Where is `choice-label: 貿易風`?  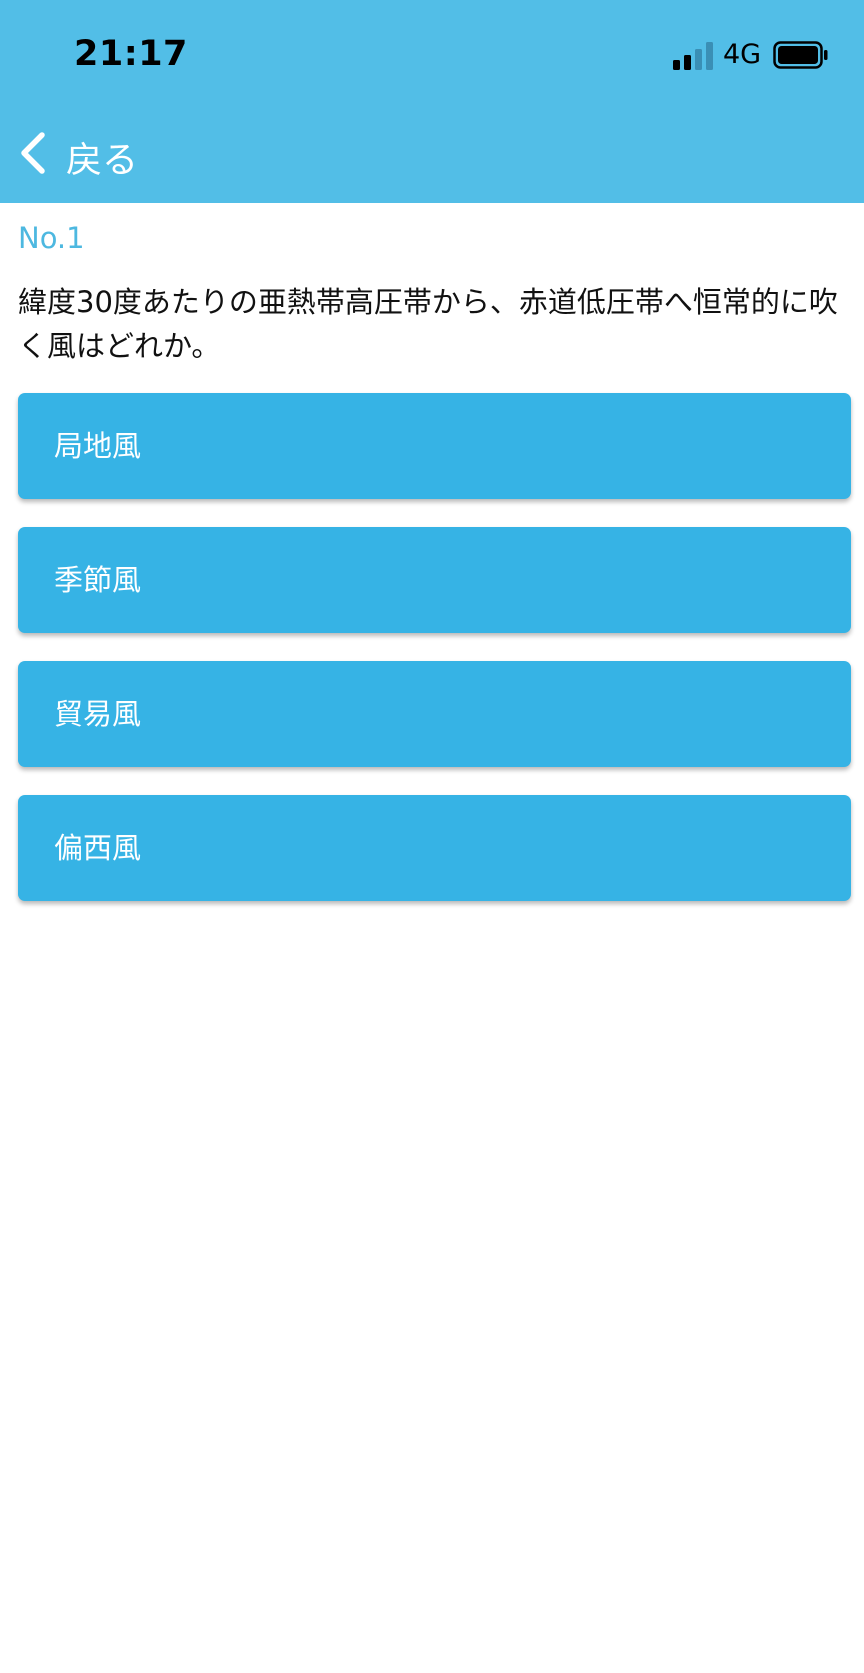 choice-label: 貿易風 is located at coordinates (98, 714).